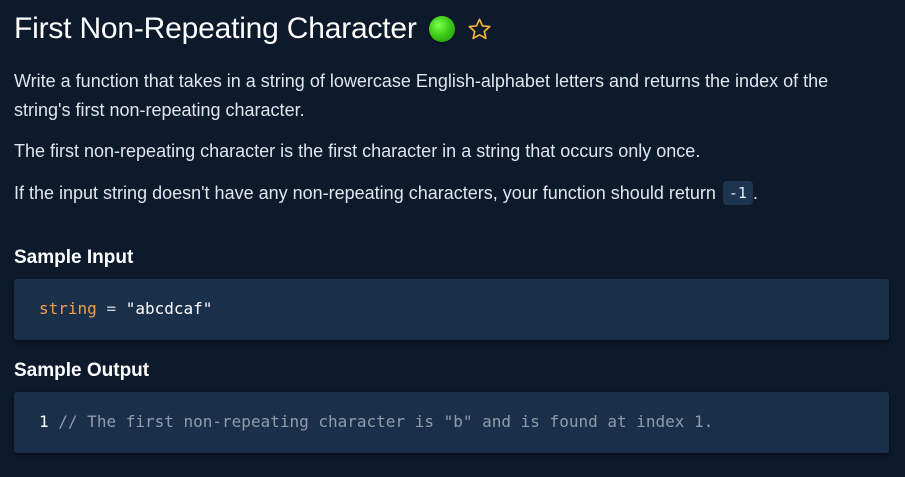 The height and width of the screenshot is (477, 905). I want to click on sample-input-code-block: string = "abcdcaf", so click(451, 309).